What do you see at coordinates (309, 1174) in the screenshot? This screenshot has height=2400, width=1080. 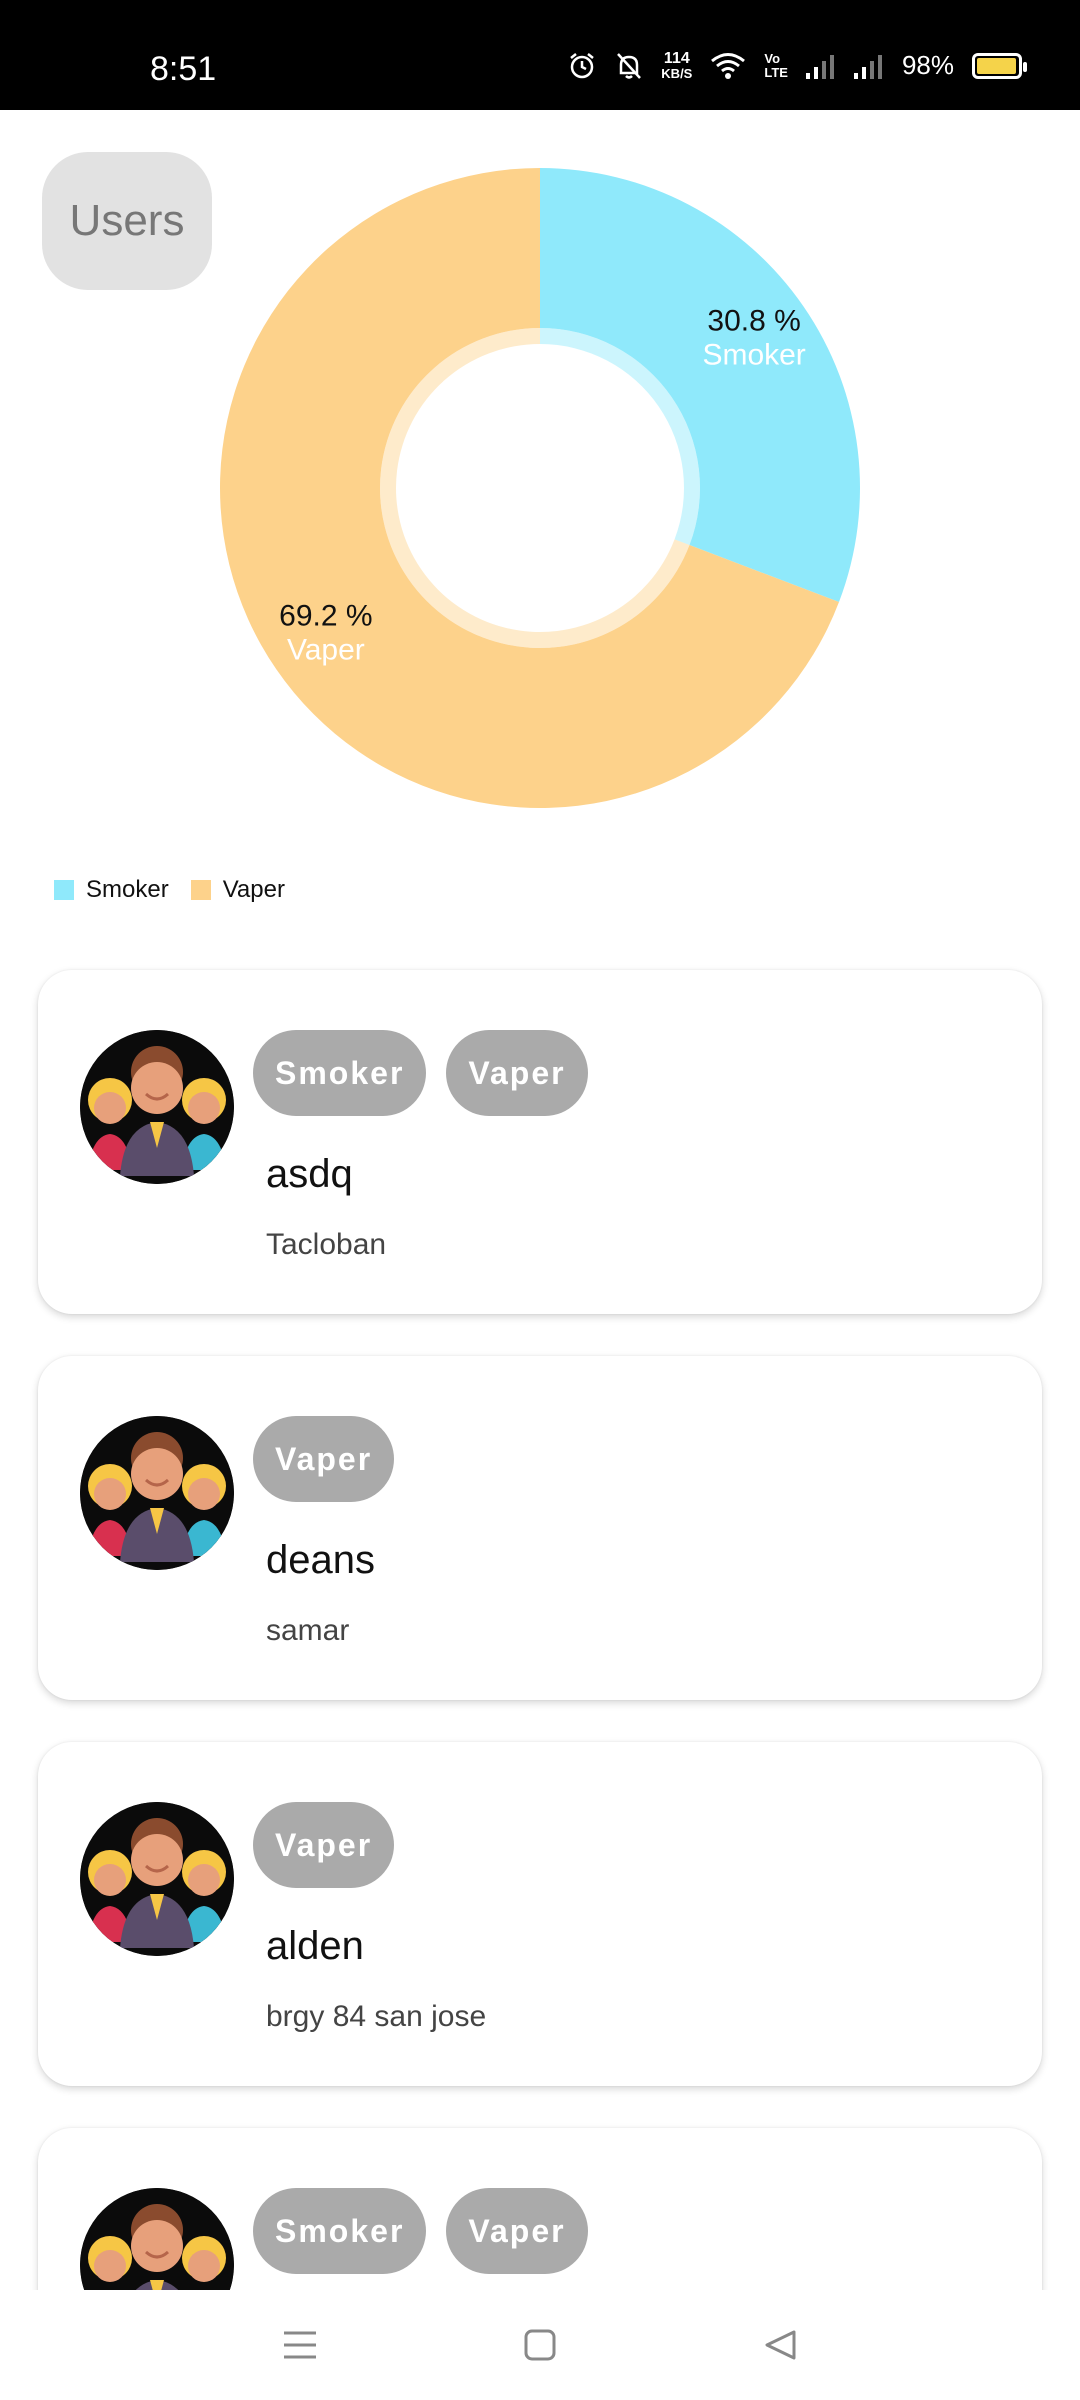 I see `user-name: asdq` at bounding box center [309, 1174].